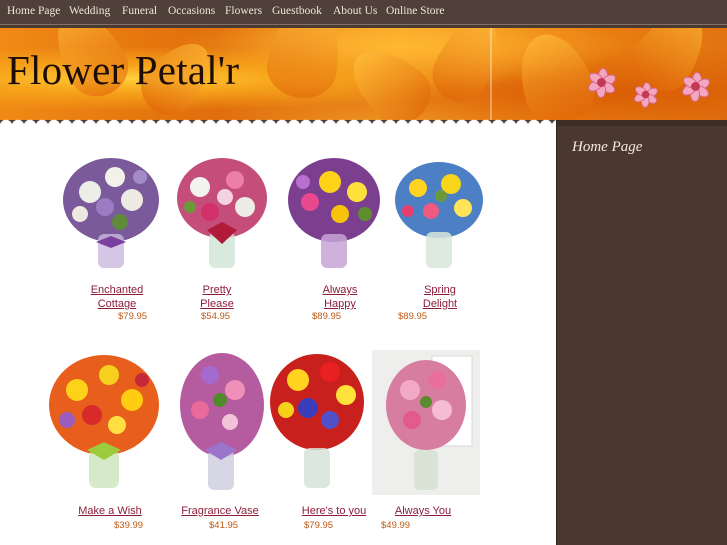 The image size is (727, 545). Describe the element at coordinates (355, 11) in the screenshot. I see `nav-item-about-us: About Us` at that location.